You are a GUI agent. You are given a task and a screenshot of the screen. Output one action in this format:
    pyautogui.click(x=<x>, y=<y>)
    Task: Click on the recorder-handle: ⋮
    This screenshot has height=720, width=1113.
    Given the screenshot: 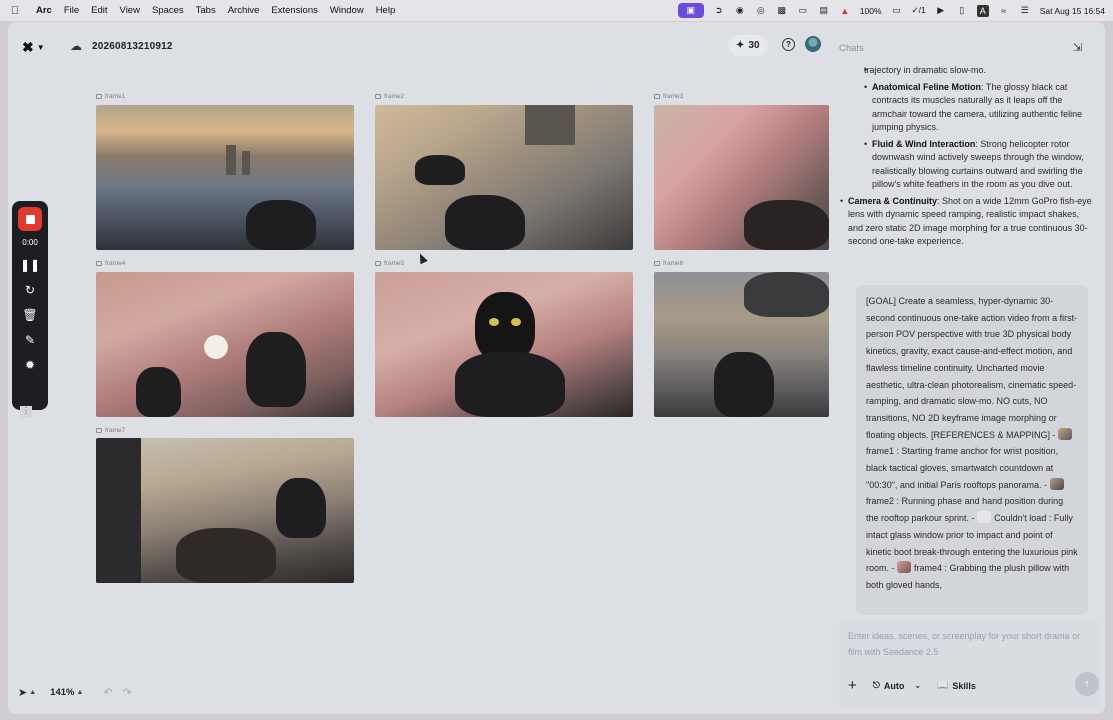 What is the action you would take?
    pyautogui.click(x=26, y=412)
    